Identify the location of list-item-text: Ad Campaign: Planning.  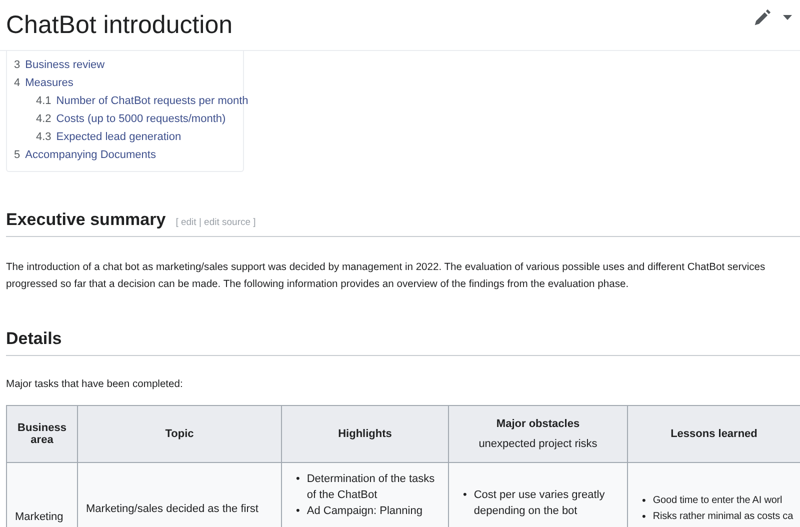
(364, 511).